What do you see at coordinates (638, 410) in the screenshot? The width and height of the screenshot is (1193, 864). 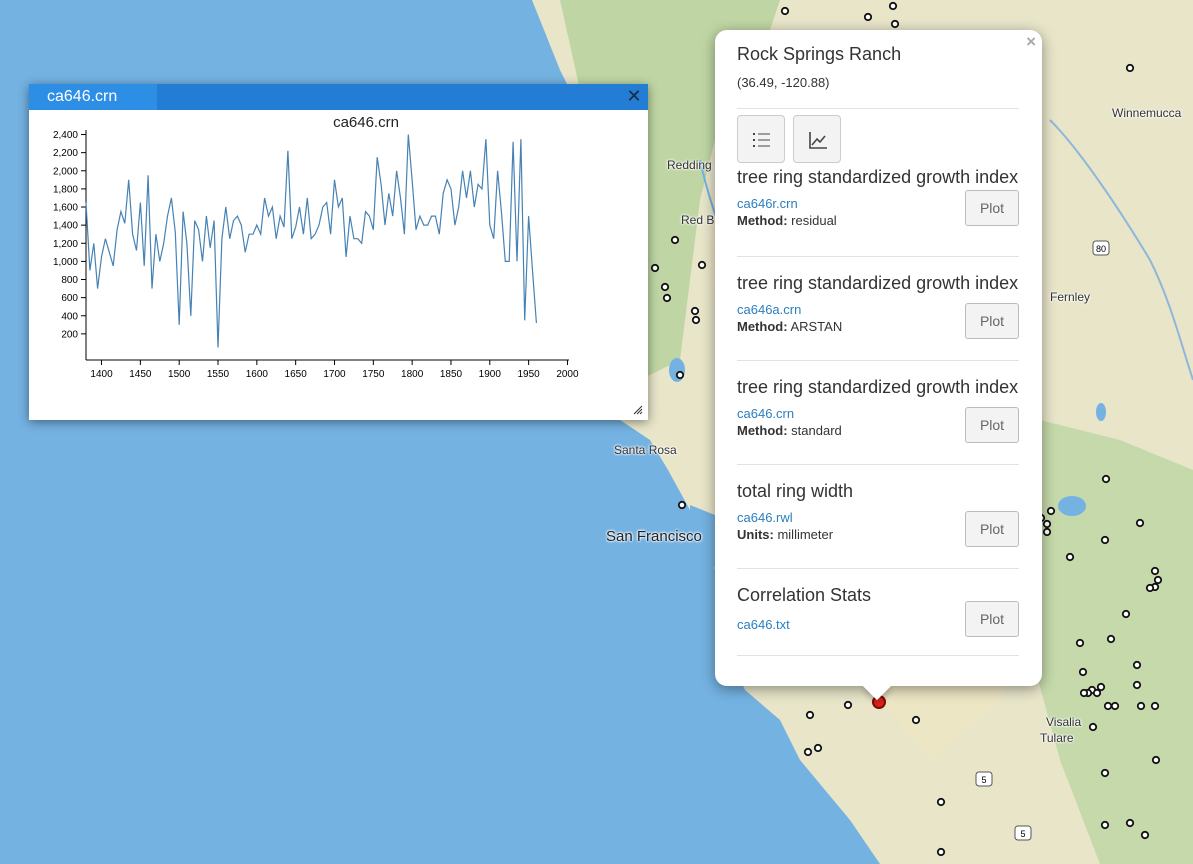 I see `resize-handle-icon` at bounding box center [638, 410].